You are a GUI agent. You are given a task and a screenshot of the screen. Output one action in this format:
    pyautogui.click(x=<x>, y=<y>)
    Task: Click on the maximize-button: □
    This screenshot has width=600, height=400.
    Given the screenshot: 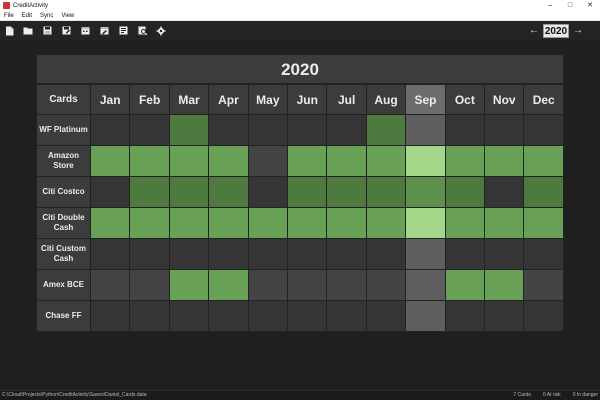 What is the action you would take?
    pyautogui.click(x=570, y=5)
    